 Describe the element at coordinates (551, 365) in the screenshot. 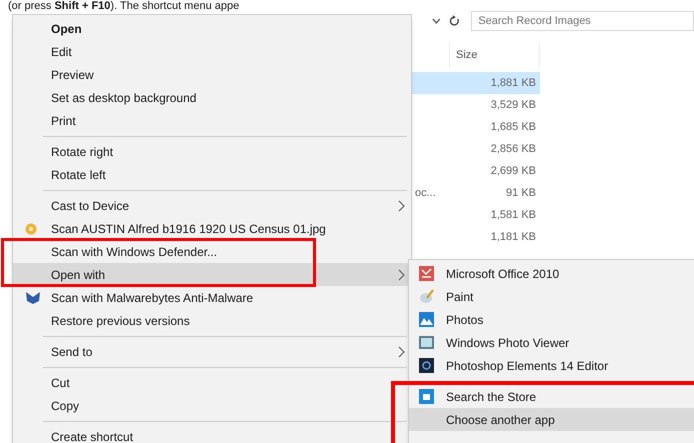

I see `submenu-item: Photoshop Elements 14 Editor` at that location.